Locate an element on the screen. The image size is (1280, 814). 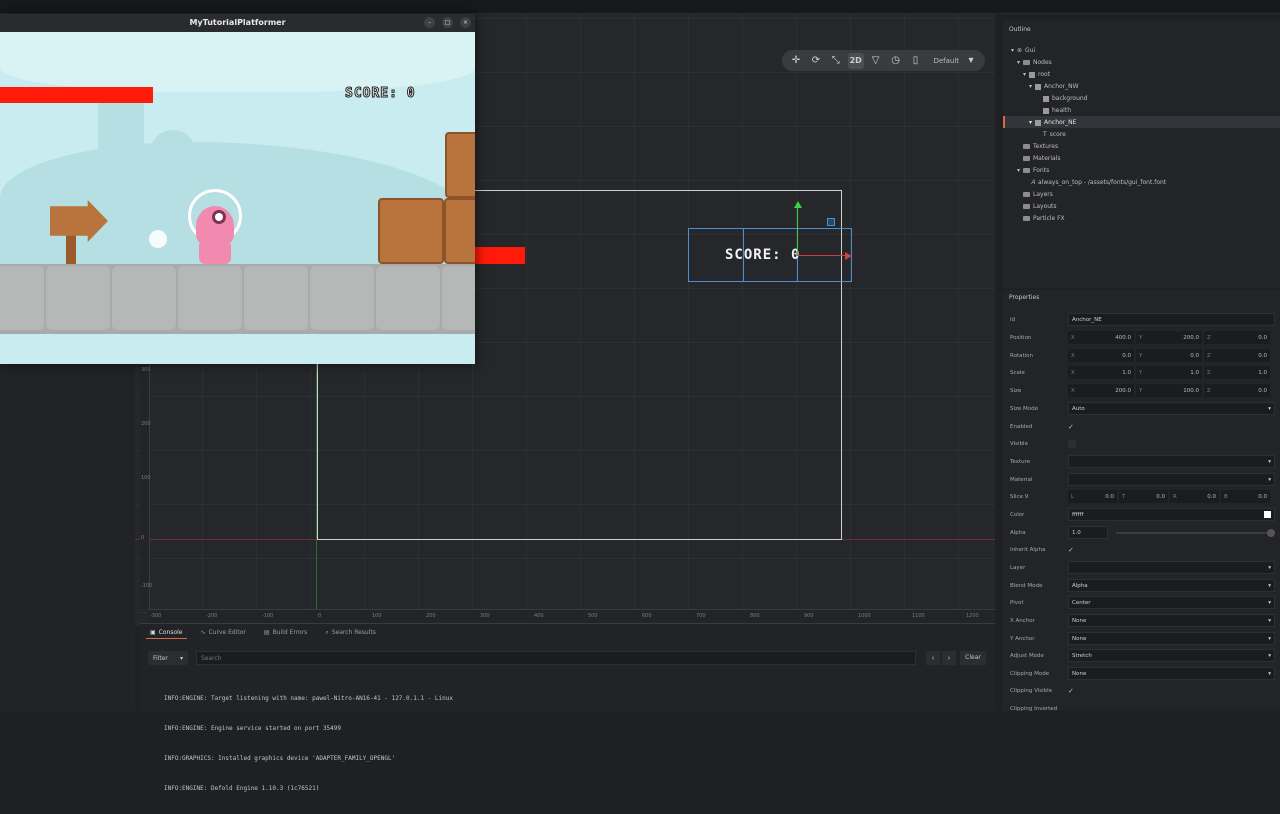
tree-item-anchor-nw: ▾ Anchor_NW is located at coordinates (1054, 86).